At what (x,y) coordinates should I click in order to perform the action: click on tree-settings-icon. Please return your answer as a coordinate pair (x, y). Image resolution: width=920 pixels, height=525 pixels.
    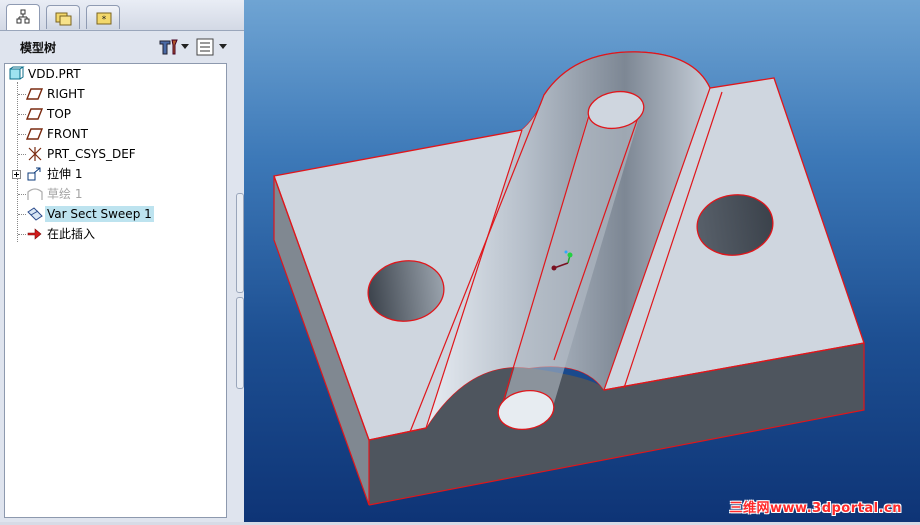
    Looking at the image, I should click on (168, 47).